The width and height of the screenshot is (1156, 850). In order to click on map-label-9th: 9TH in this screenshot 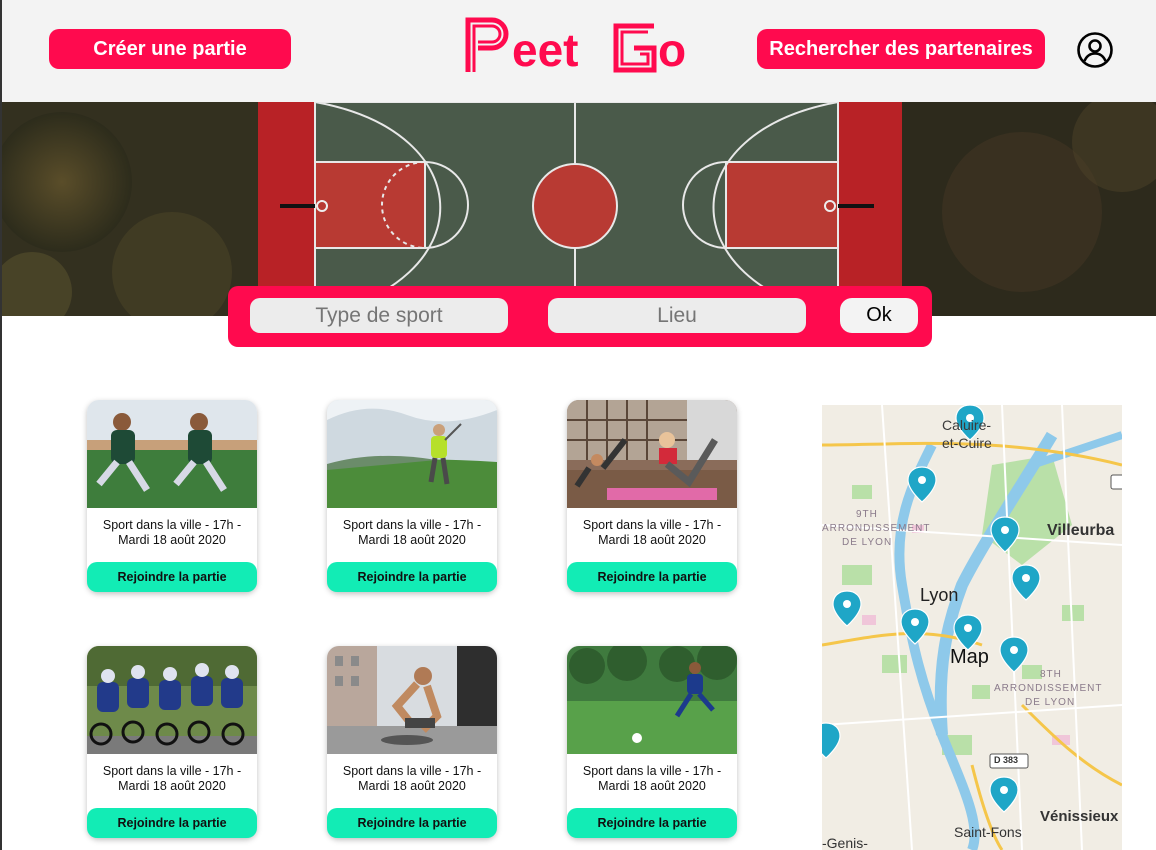, I will do `click(867, 514)`.